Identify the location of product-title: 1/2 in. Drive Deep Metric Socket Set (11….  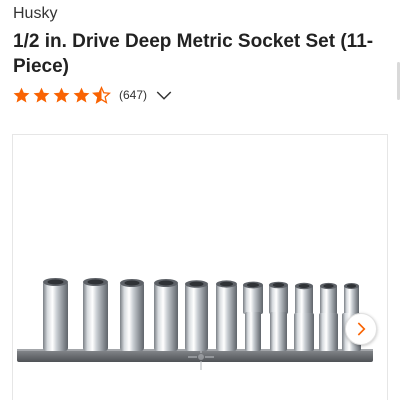
(193, 54).